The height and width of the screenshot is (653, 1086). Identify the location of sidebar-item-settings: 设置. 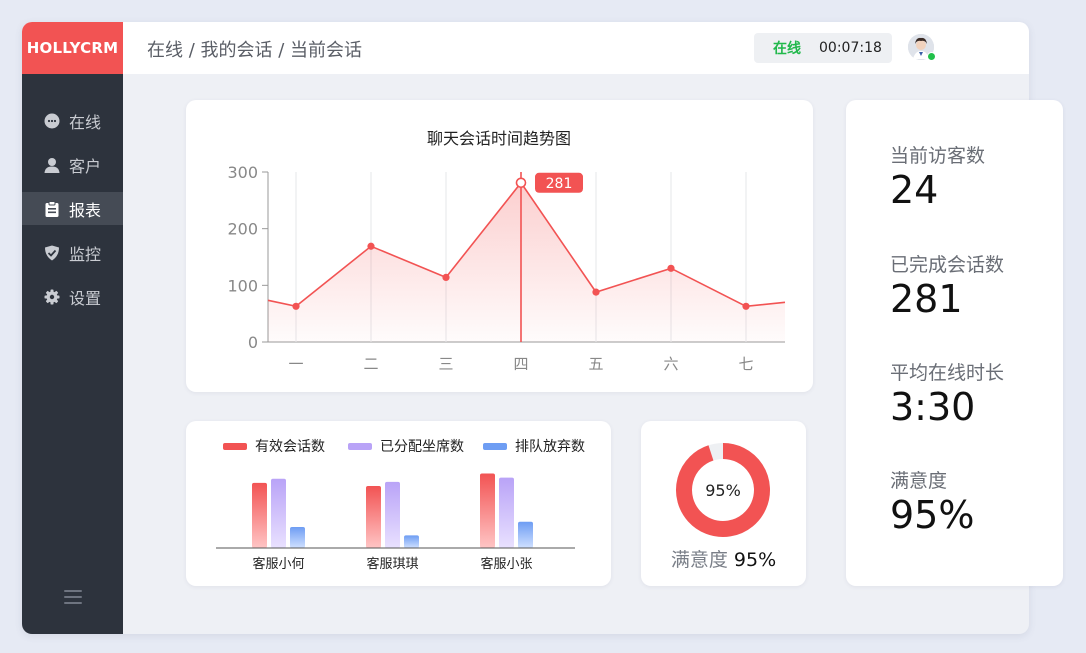
(72, 296).